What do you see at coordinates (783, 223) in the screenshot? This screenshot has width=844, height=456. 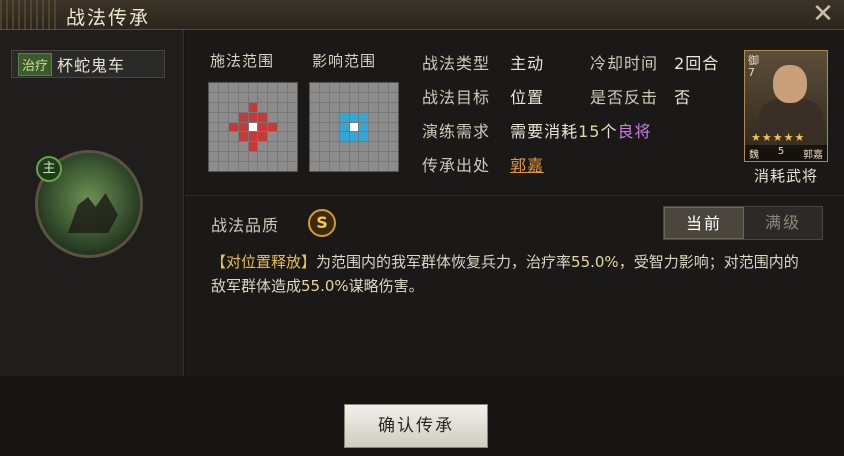 I see `tab-max-level: 满级` at bounding box center [783, 223].